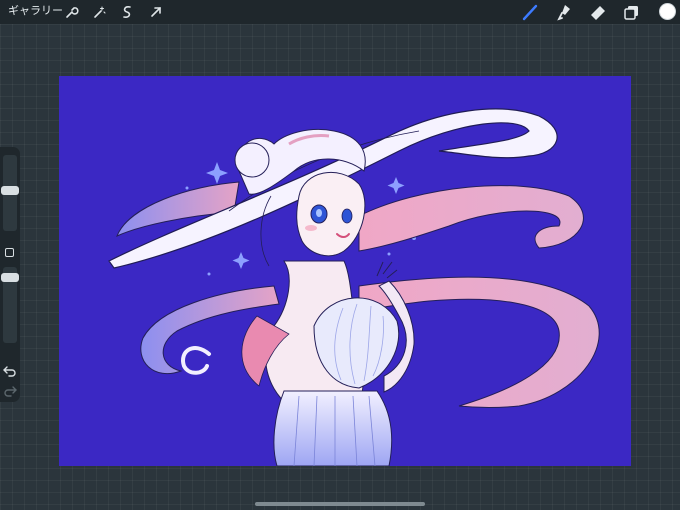  Describe the element at coordinates (10, 277) in the screenshot. I see `brush-opacity-thumb` at that location.